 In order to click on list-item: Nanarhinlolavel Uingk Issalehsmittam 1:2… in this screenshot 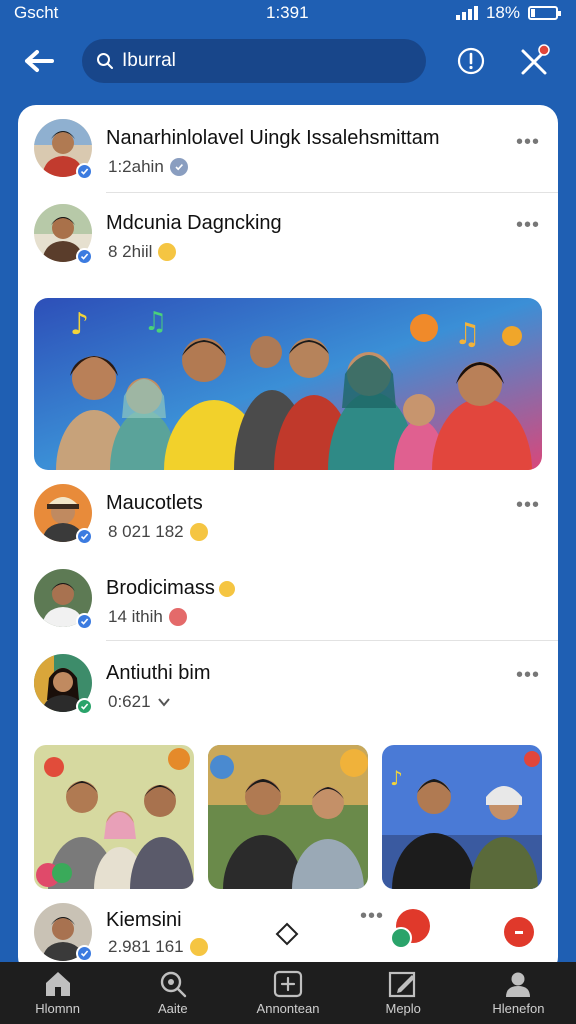, I will do `click(288, 155)`.